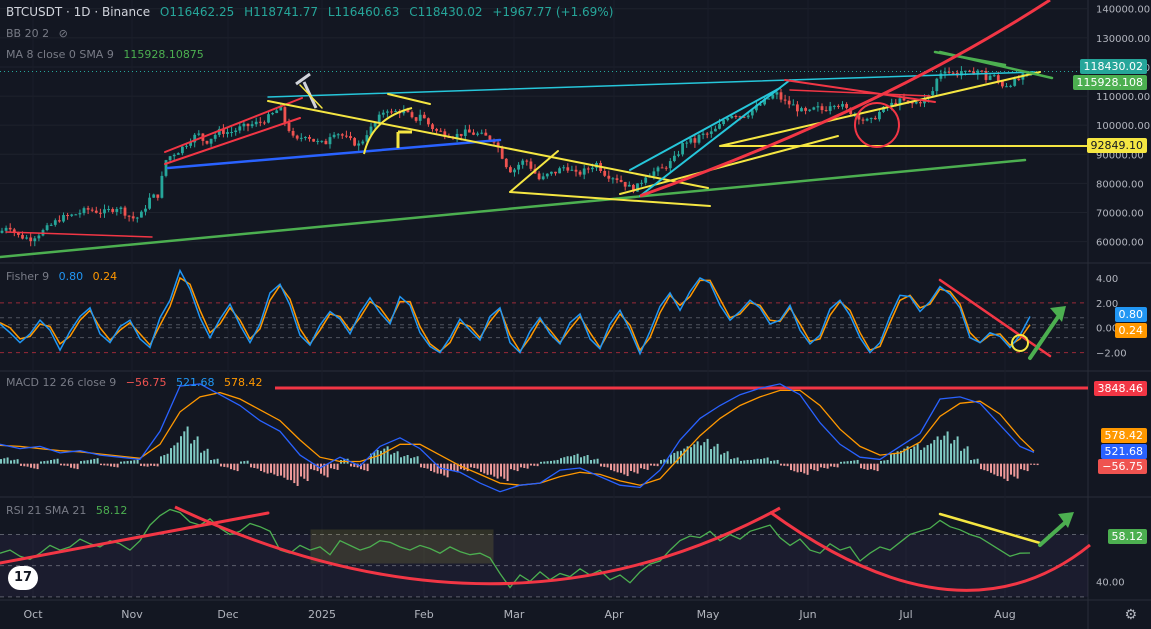 The image size is (1151, 629). Describe the element at coordinates (64, 276) in the screenshot. I see `fisher-legend: Fisher 9 0.80 0.24` at that location.